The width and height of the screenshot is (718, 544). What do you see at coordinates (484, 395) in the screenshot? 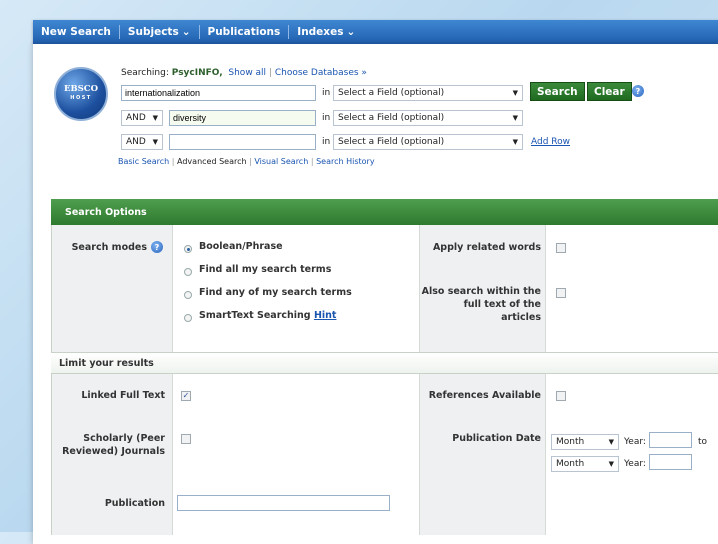
I see `references-available-label: References Available` at bounding box center [484, 395].